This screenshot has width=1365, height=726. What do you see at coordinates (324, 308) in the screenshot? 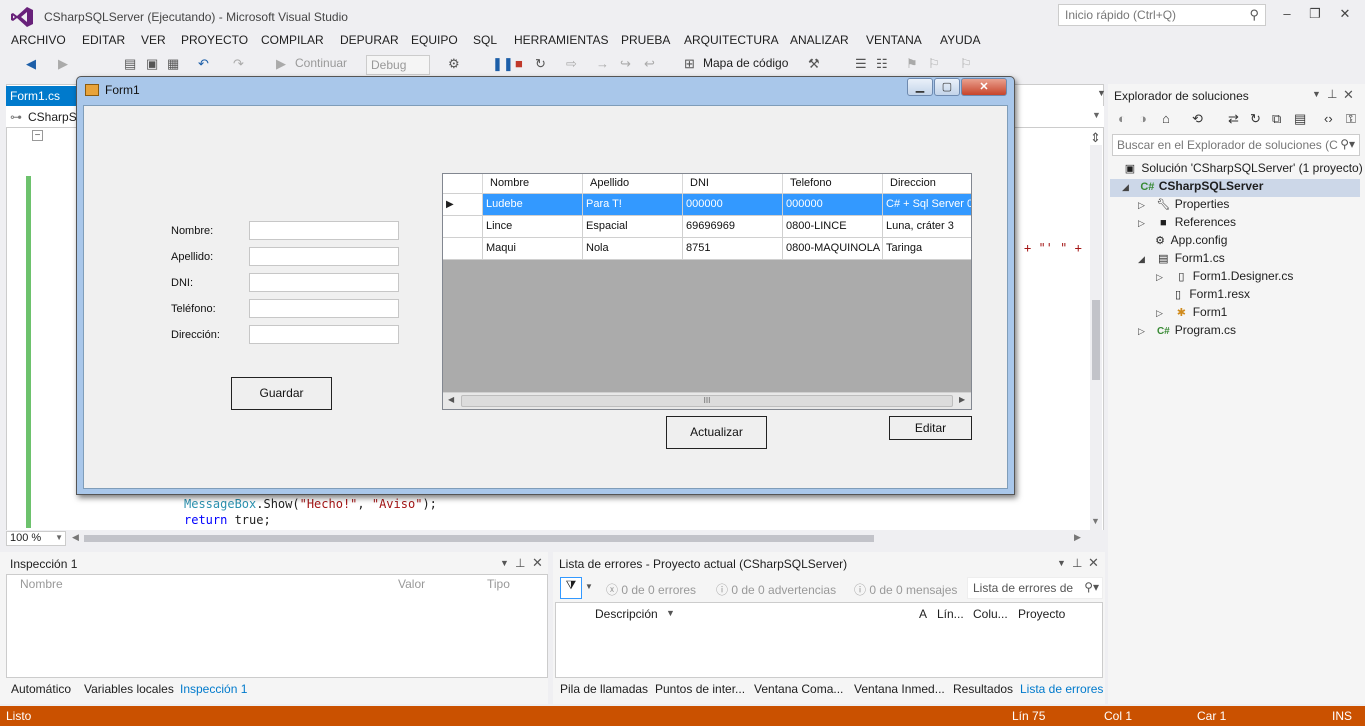
I see `telefono-input` at bounding box center [324, 308].